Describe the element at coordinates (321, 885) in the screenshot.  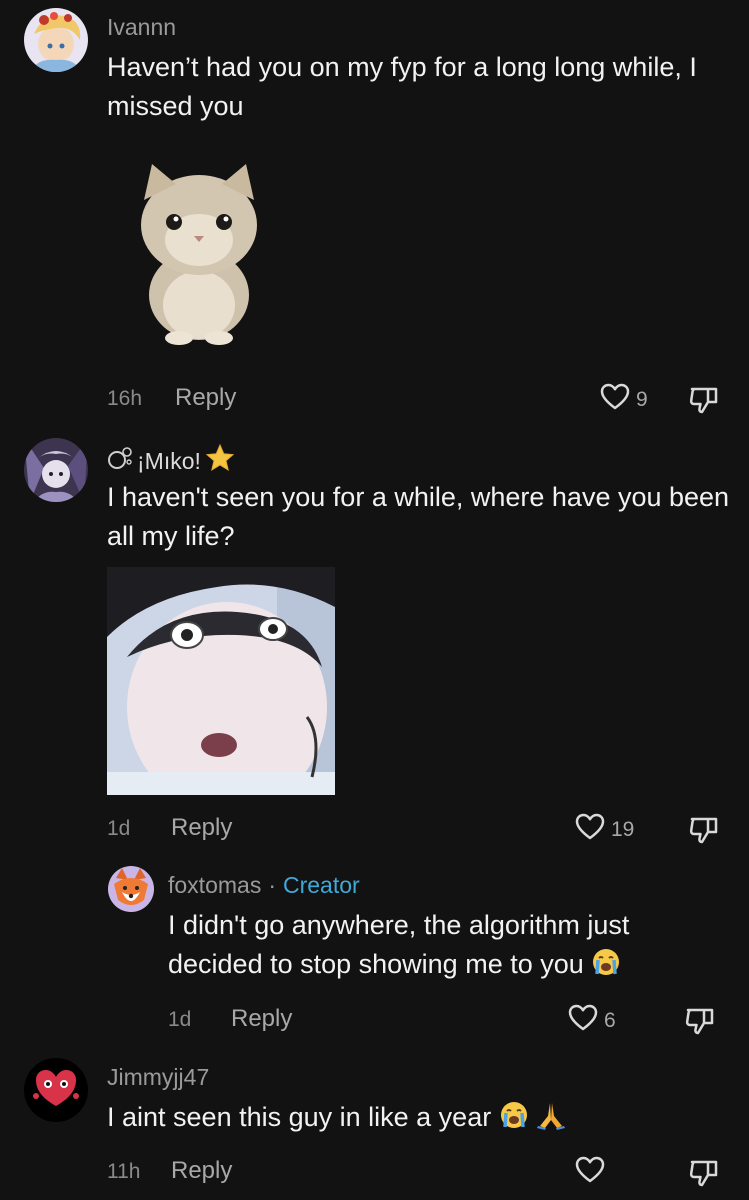
I see `creator-badge: Creator` at that location.